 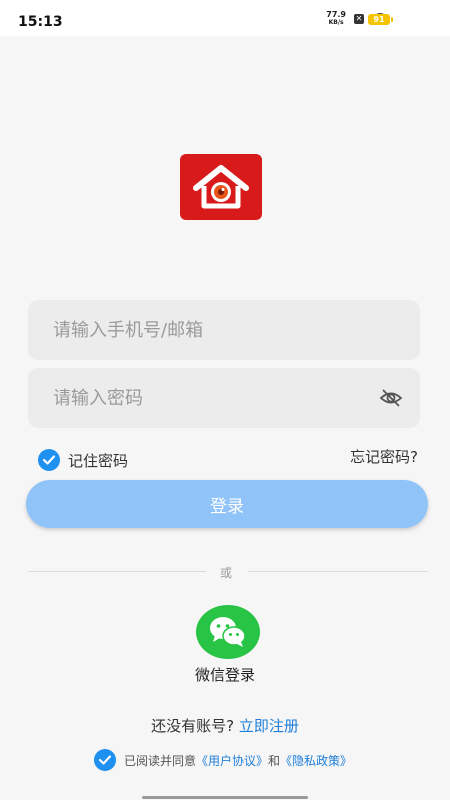 I want to click on phone-email-input, so click(x=224, y=330).